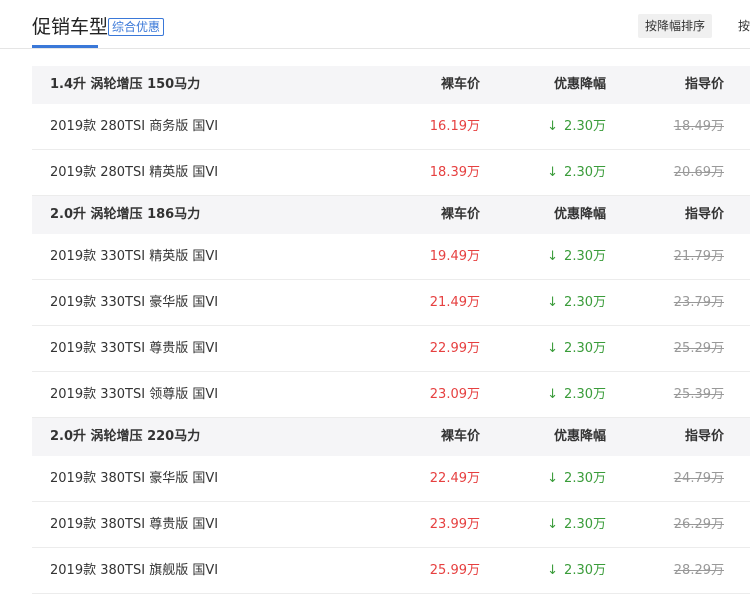 This screenshot has width=750, height=594. What do you see at coordinates (134, 302) in the screenshot?
I see `model-name: 2019款 330TSI 豪华版 国VI` at bounding box center [134, 302].